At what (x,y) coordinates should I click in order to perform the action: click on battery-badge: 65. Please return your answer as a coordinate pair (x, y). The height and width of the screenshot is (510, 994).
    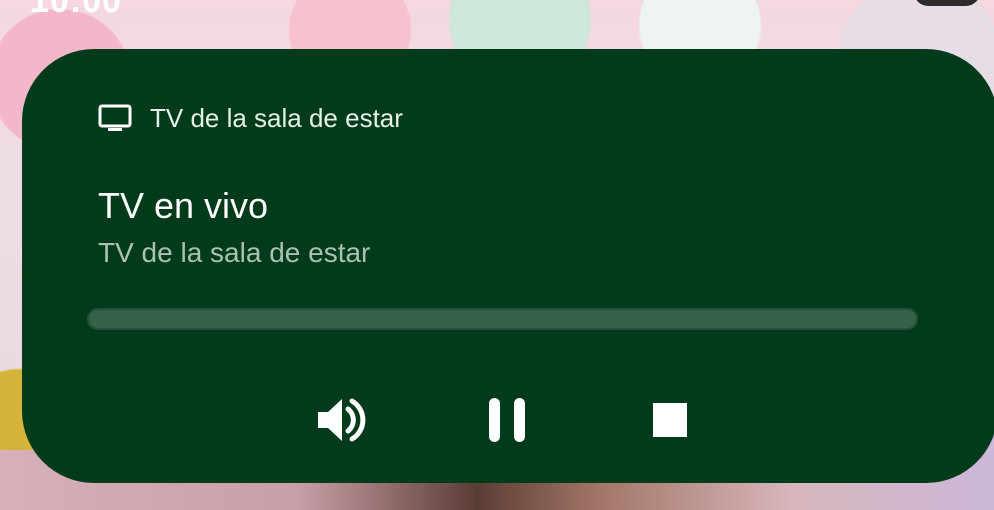
    Looking at the image, I should click on (947, 3).